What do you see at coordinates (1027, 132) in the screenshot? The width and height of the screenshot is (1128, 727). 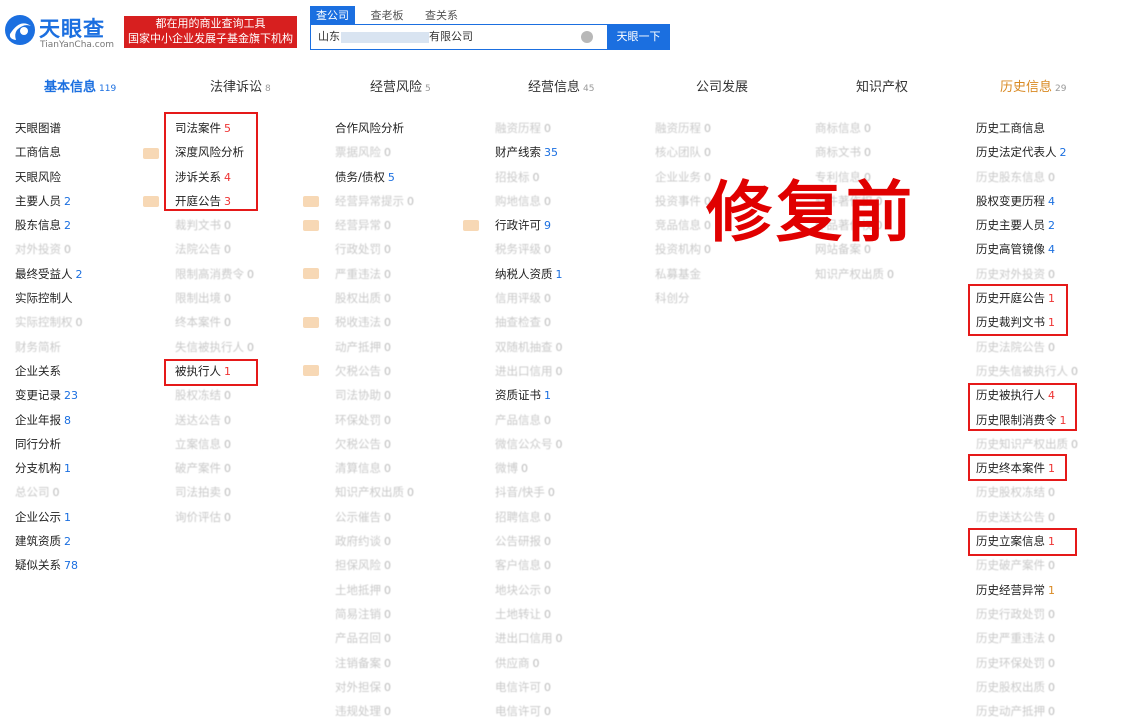 I see `menu-item: 历史工商信息` at bounding box center [1027, 132].